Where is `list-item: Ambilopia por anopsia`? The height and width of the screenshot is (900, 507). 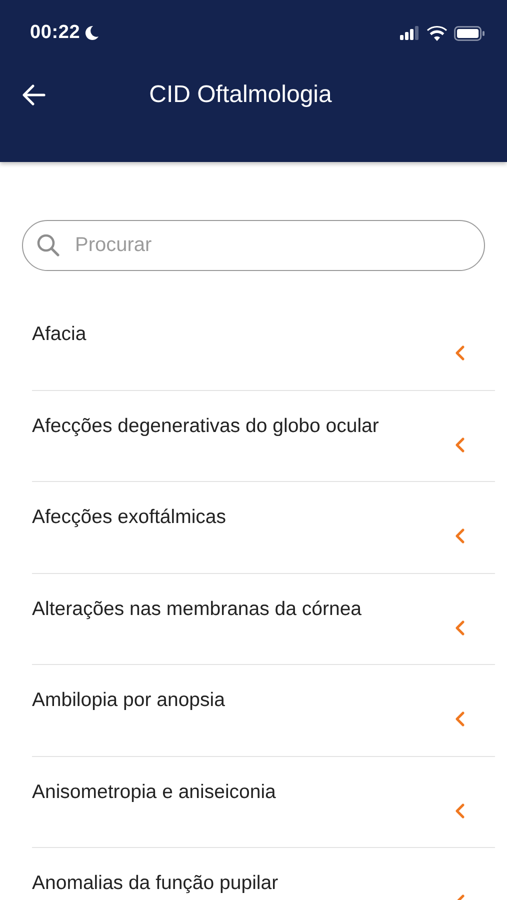
list-item: Ambilopia por anopsia is located at coordinates (263, 710).